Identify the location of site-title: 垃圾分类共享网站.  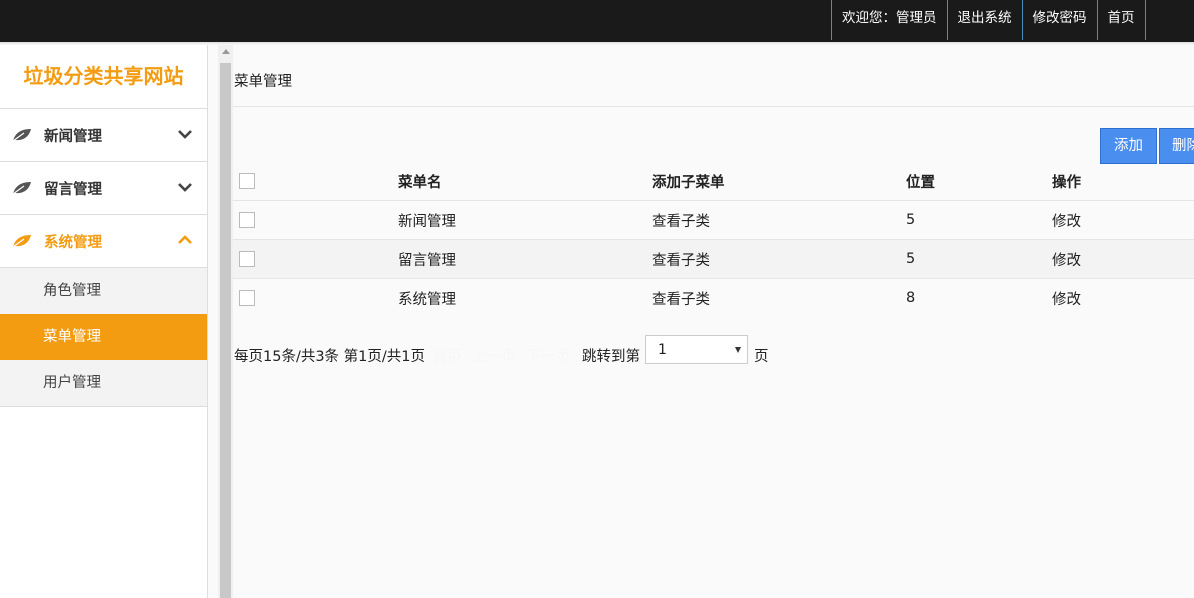
(103, 77).